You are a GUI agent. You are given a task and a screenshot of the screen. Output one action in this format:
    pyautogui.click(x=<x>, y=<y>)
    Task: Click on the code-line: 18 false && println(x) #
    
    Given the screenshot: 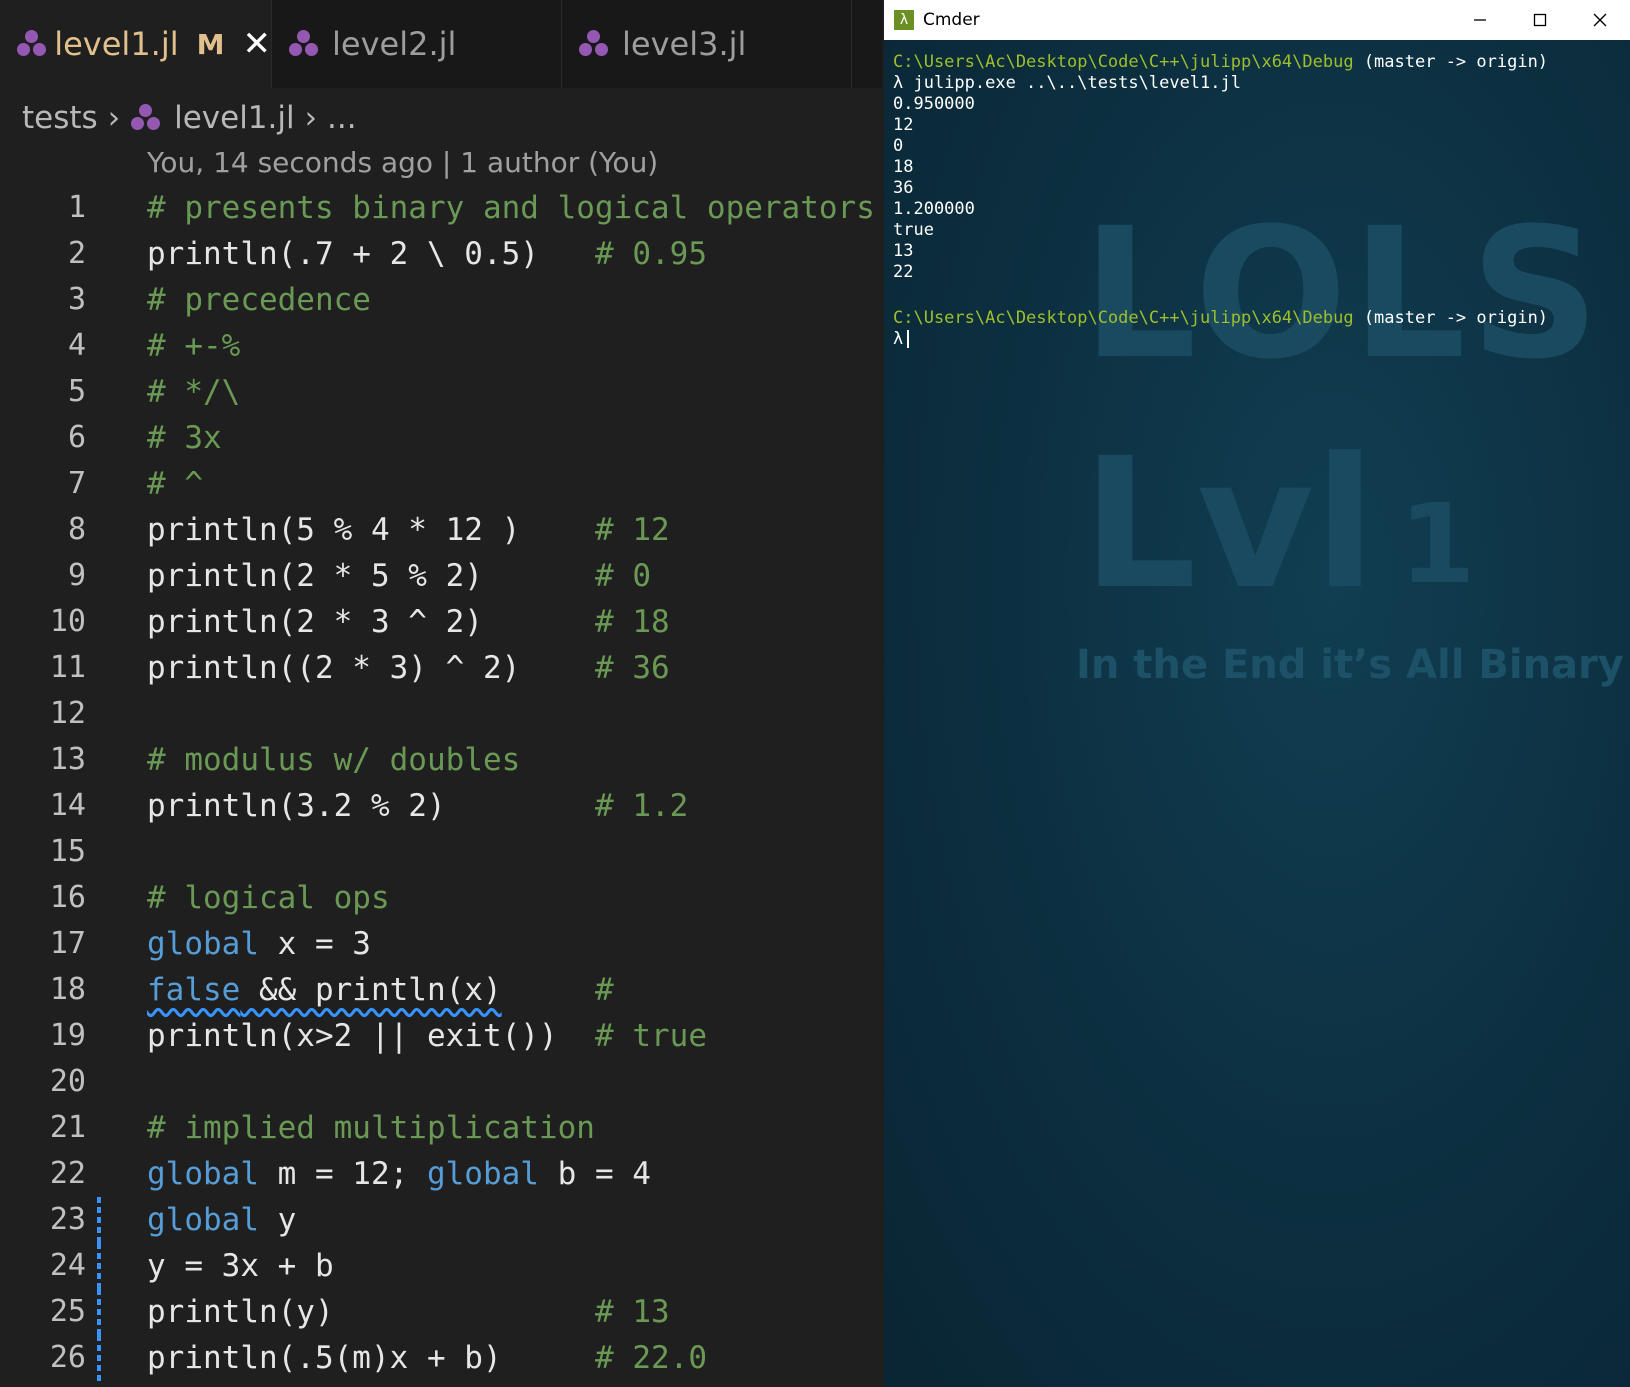 What is the action you would take?
    pyautogui.click(x=441, y=990)
    